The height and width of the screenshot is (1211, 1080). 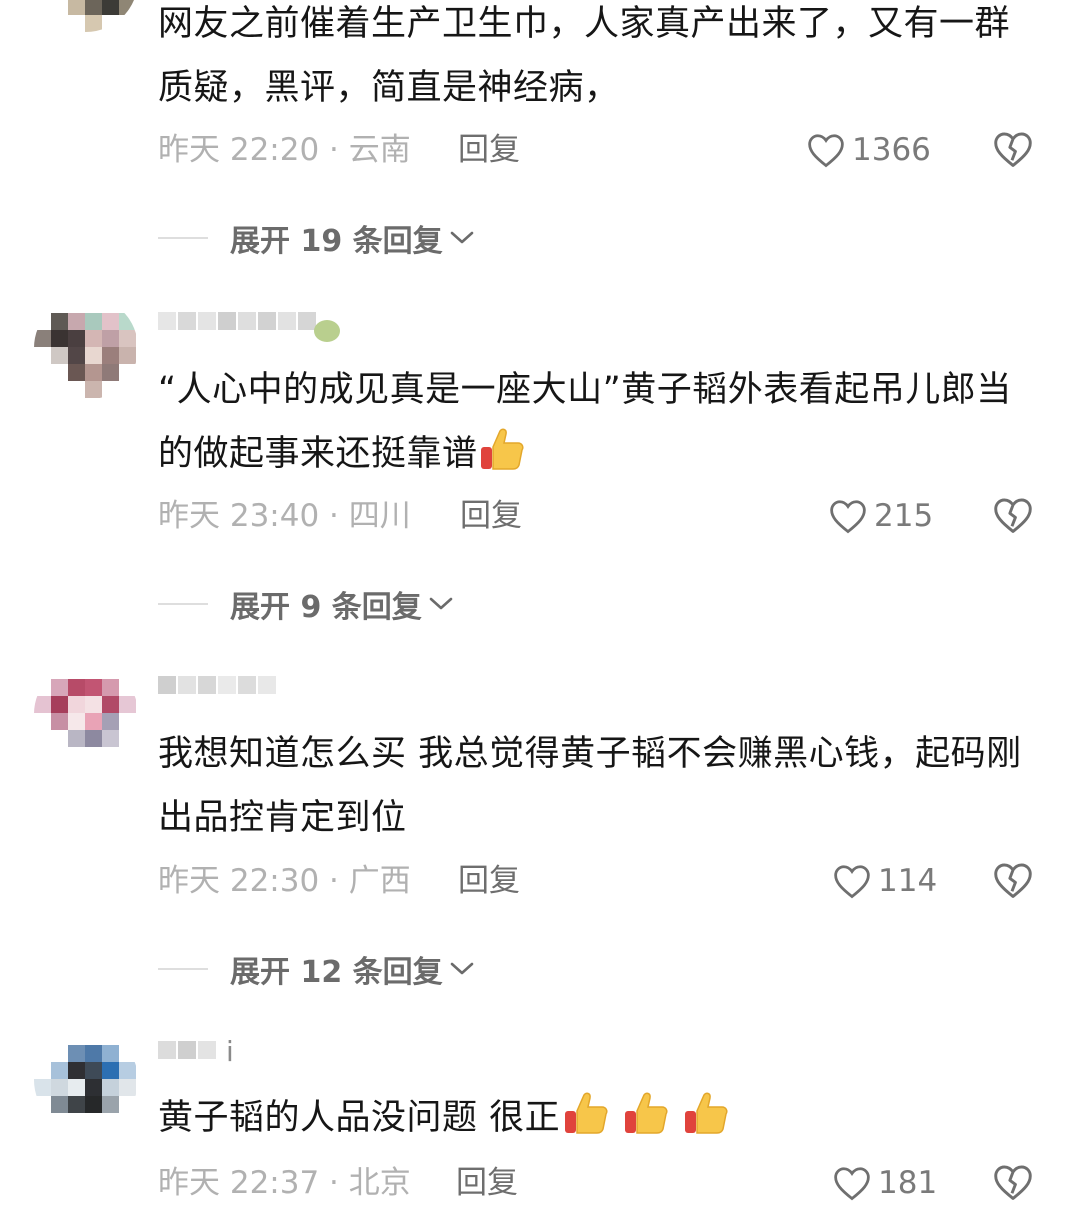 I want to click on comment-text: “人心中的成见真是一座大山”黄子韬外表看起吊儿郎当的做起事来还挺靠谱, so click(x=598, y=426).